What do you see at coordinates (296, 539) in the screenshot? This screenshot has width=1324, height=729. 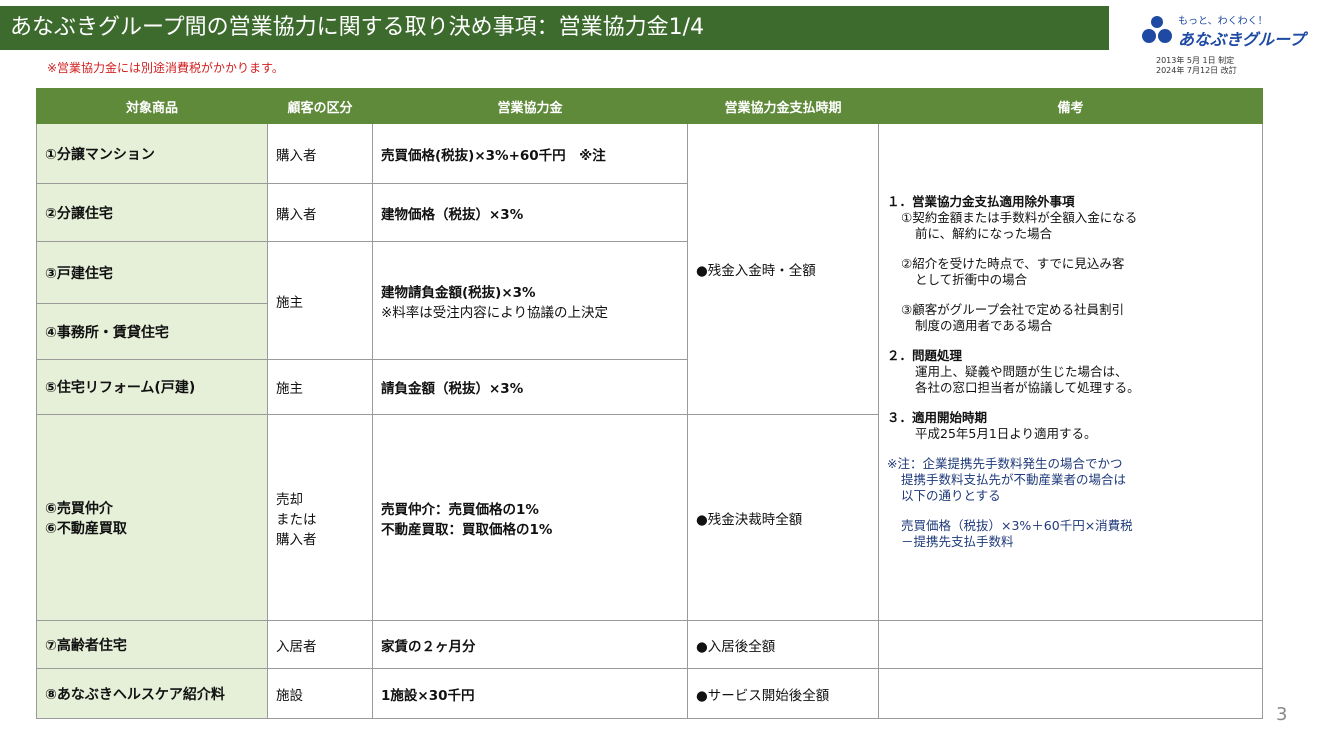 I see `customer-line: 購入者` at bounding box center [296, 539].